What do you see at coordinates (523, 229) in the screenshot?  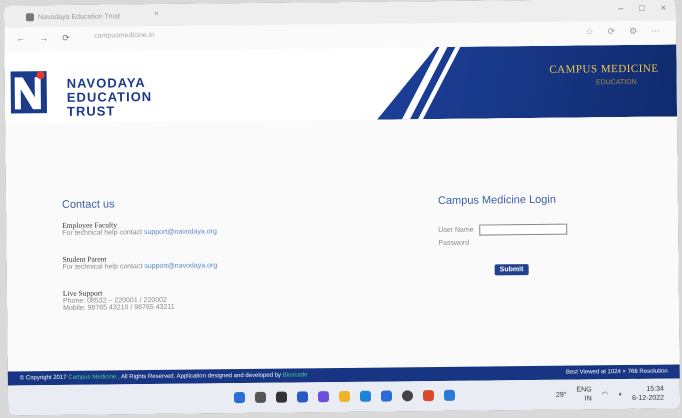 I see `username-input` at bounding box center [523, 229].